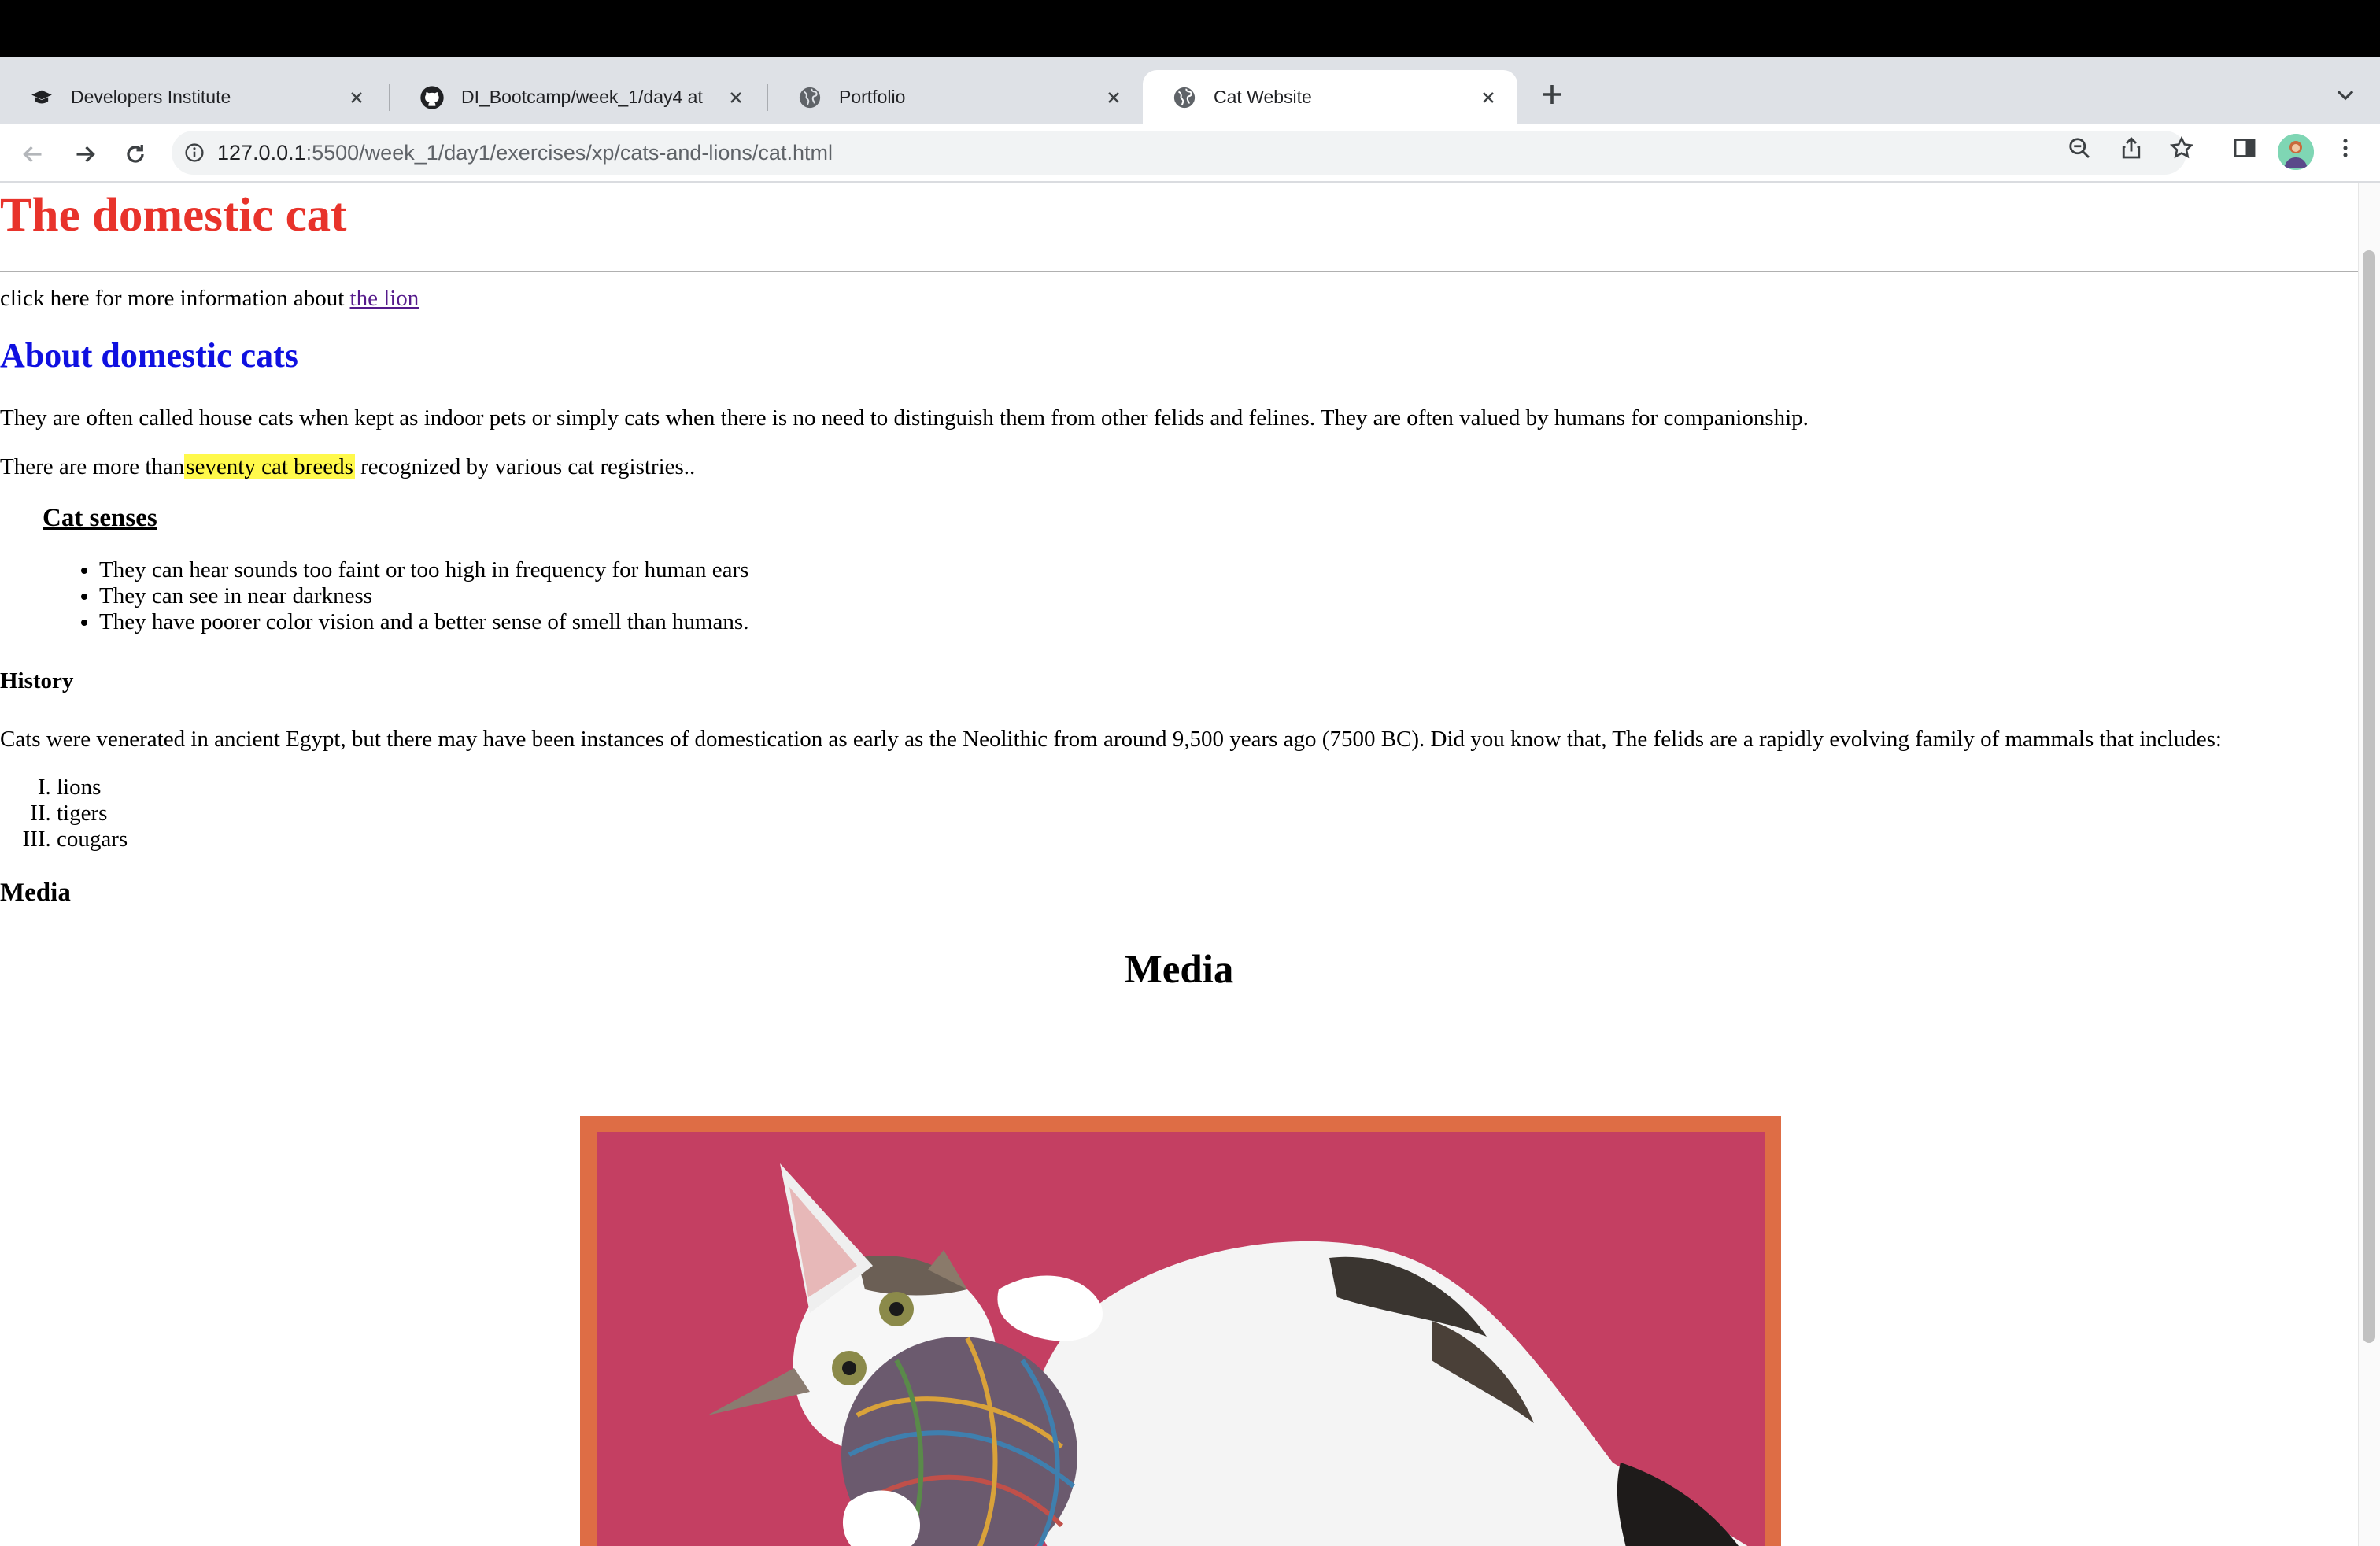  What do you see at coordinates (1330, 97) in the screenshot?
I see `tab-cat-website: Cat Website` at bounding box center [1330, 97].